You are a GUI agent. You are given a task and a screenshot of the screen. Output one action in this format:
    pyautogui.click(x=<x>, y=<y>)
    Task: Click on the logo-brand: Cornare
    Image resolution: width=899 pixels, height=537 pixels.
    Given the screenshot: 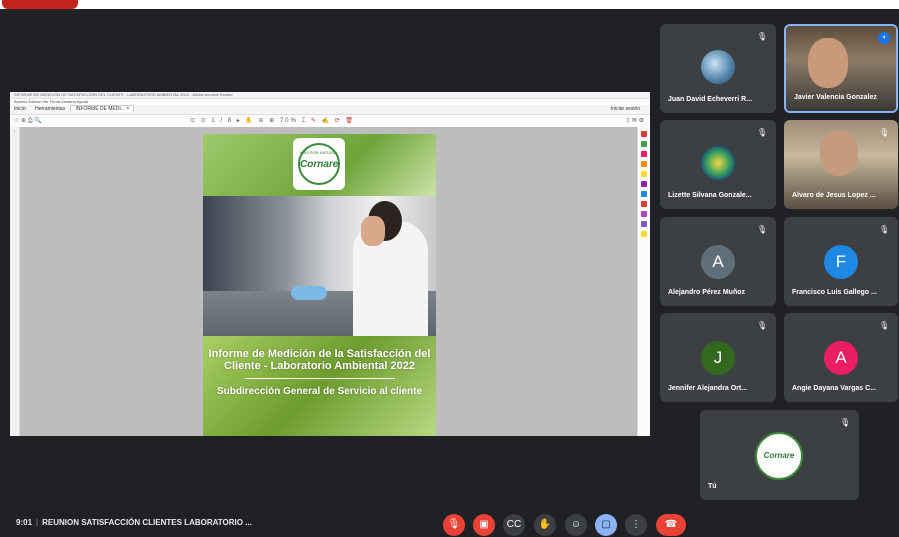 What is the action you would take?
    pyautogui.click(x=319, y=164)
    